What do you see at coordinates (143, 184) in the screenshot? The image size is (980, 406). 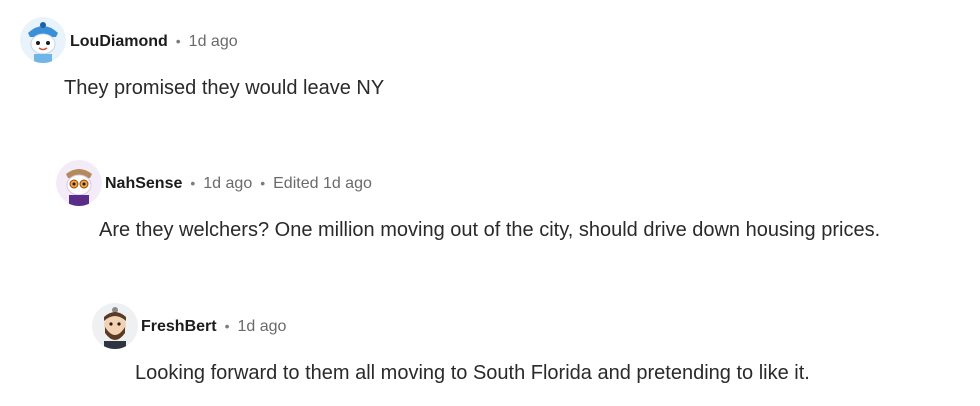 I see `author-name: NahSense` at bounding box center [143, 184].